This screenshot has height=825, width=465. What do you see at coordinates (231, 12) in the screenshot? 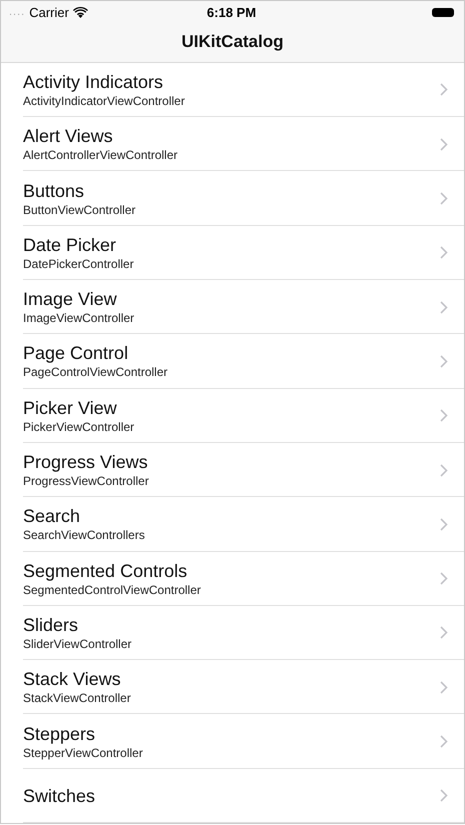
I see `time-label: 6:18 PM` at bounding box center [231, 12].